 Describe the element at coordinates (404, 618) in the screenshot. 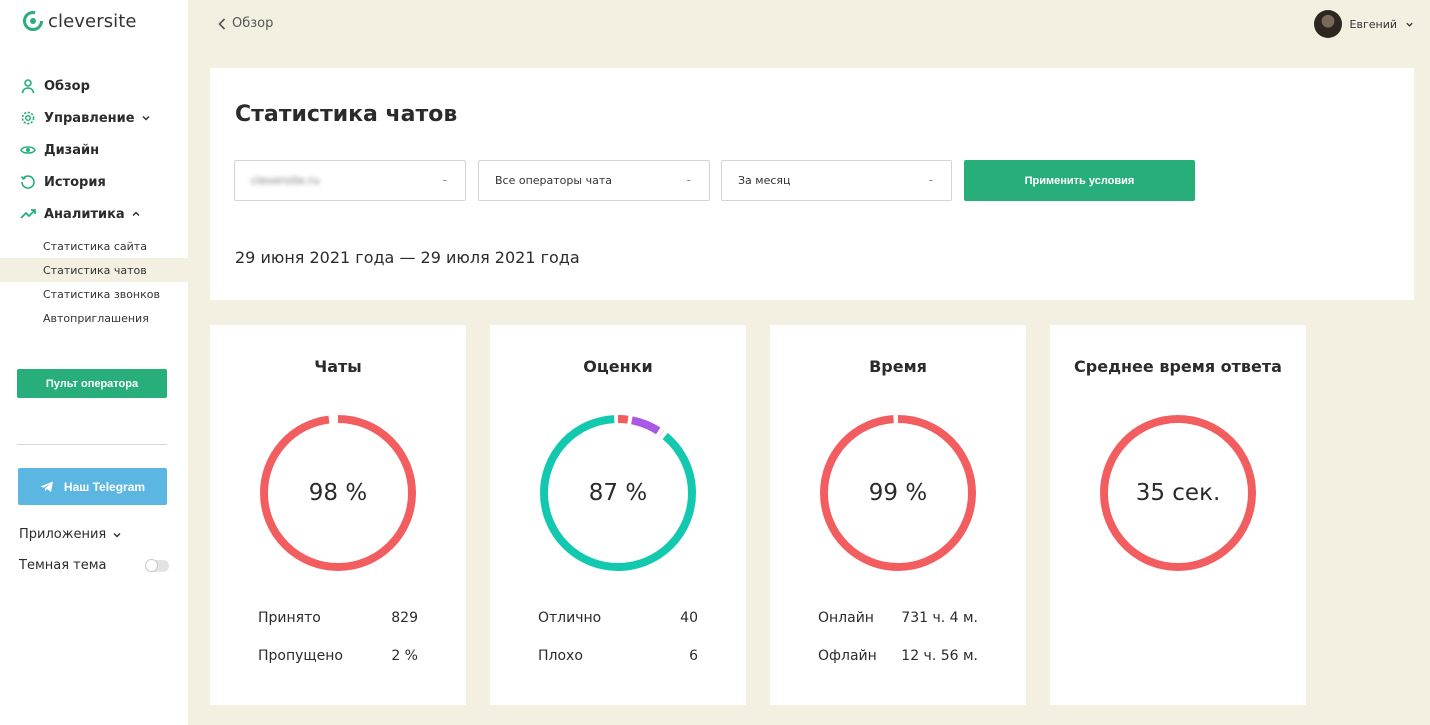

I see `stat-row-value: 829` at that location.